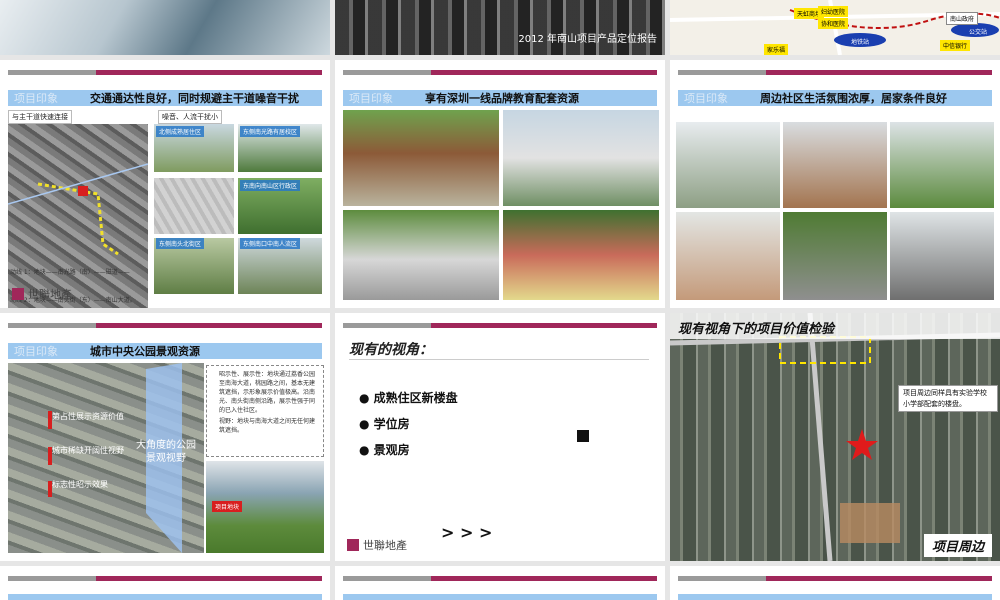 This screenshot has width=1000, height=600. Describe the element at coordinates (70, 272) in the screenshot. I see `route-note-1: 动线 1：地块——南光路（南）——磁道——` at that location.